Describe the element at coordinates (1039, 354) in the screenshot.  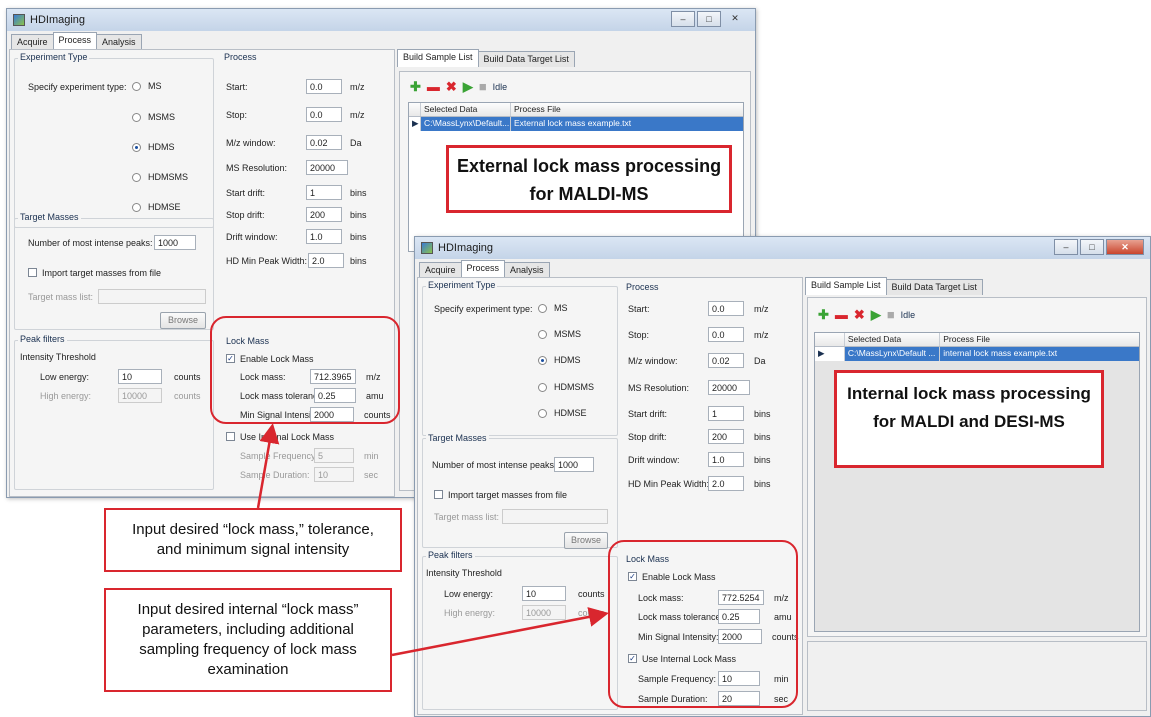
I see `row-process-file: internal lock mass example.txt` at that location.